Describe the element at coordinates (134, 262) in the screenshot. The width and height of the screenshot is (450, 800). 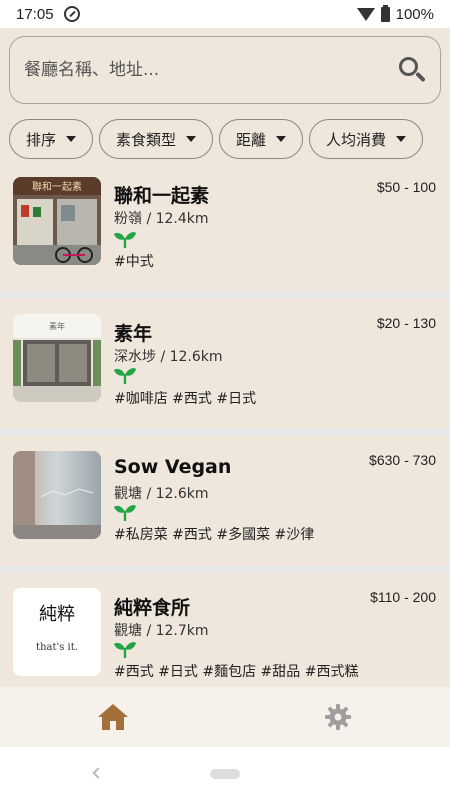
I see `restaurant-tags: #中式` at that location.